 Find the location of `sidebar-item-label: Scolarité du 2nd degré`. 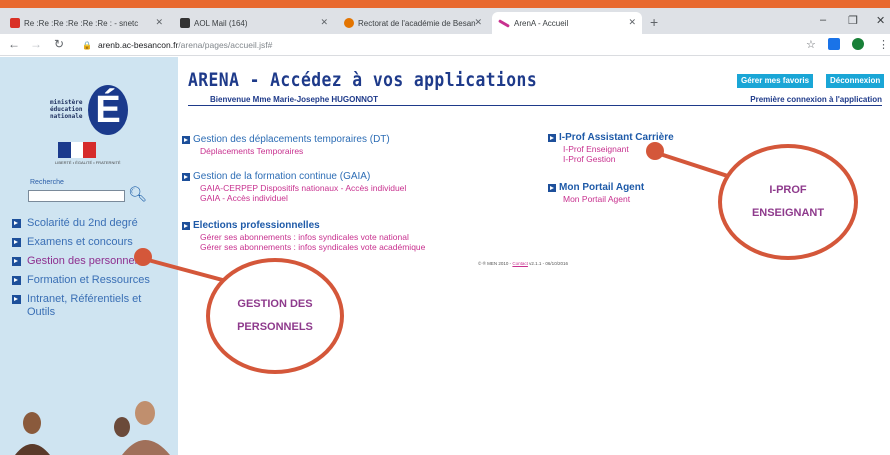

sidebar-item-label: Scolarité du 2nd degré is located at coordinates (82, 223).